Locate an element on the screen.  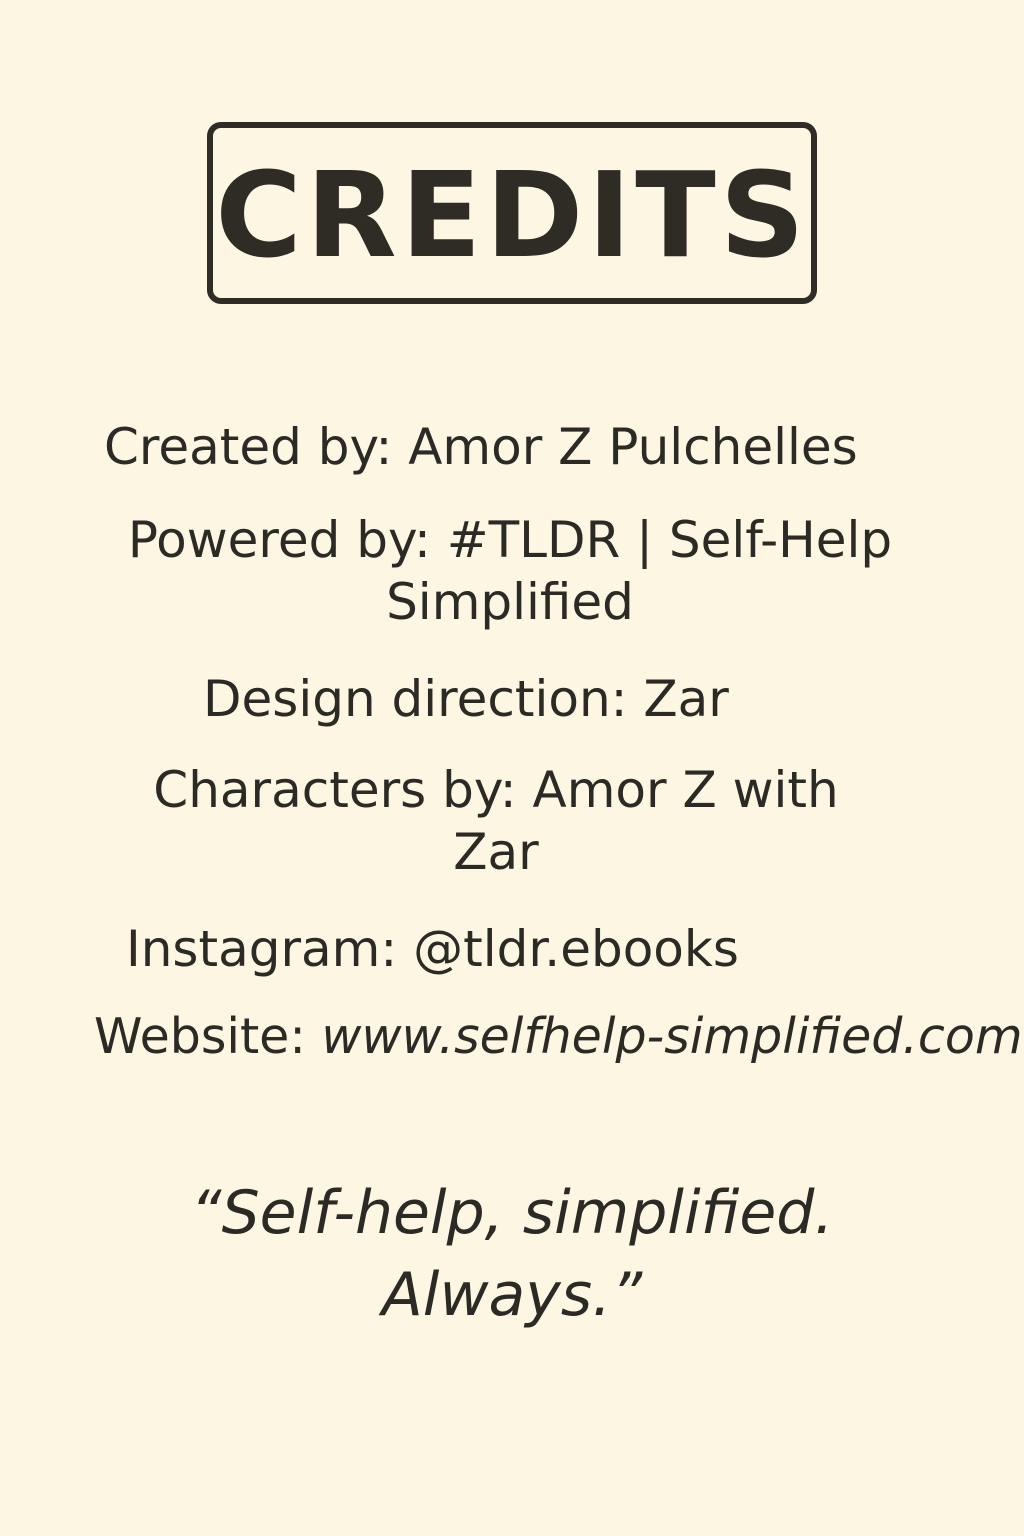
created-by-line: Created by: Amor Z Pulchelles is located at coordinates (481, 447).